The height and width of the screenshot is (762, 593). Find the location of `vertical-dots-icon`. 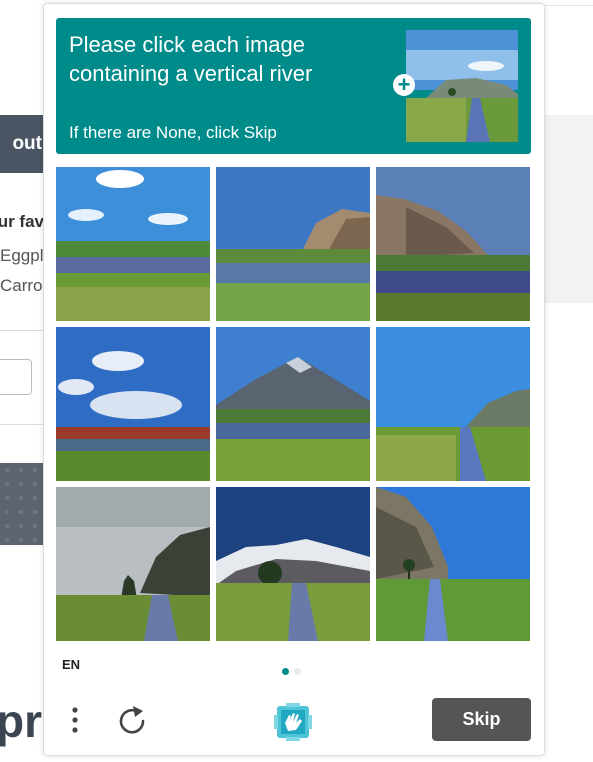

vertical-dots-icon is located at coordinates (75, 722).